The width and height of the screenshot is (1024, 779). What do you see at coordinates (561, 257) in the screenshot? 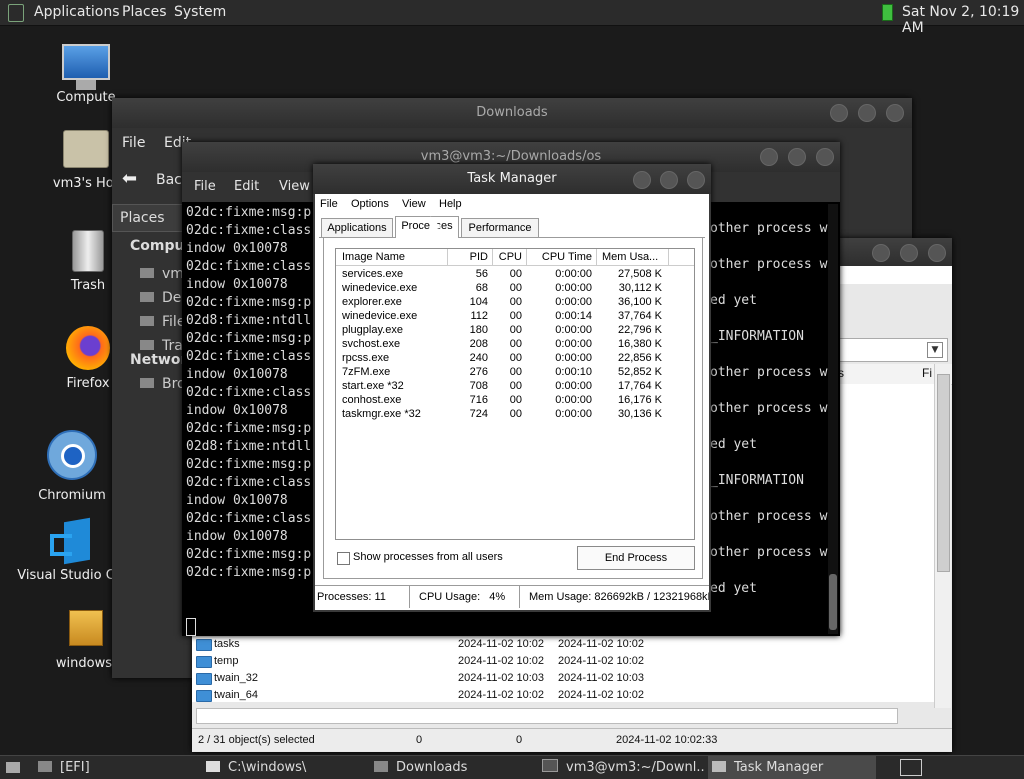
I see `column-cpu-time: CPU Time` at bounding box center [561, 257].